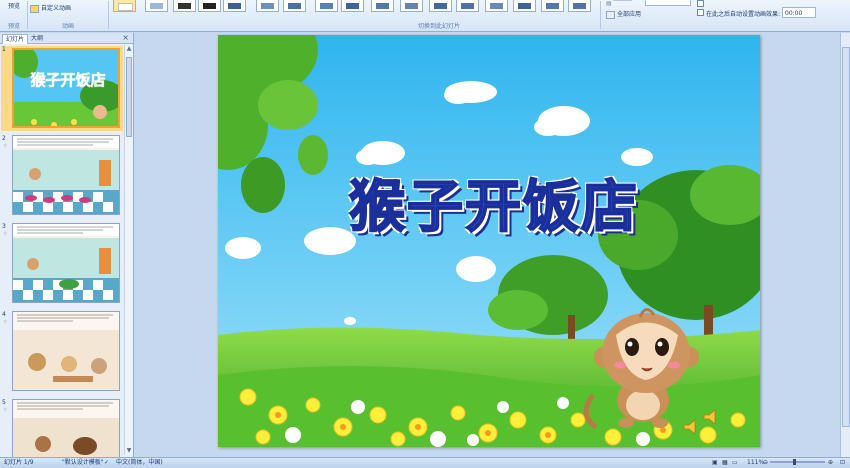 The height and width of the screenshot is (468, 850). I want to click on slide-number: 4, so click(4, 314).